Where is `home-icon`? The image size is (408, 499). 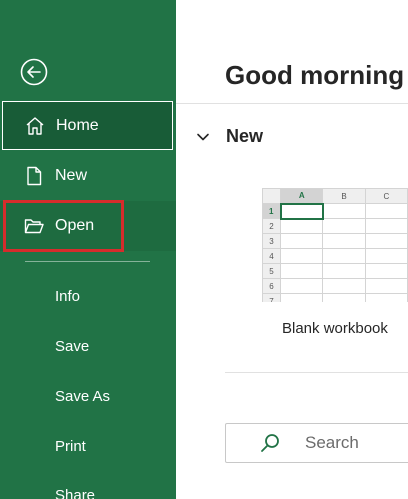 home-icon is located at coordinates (35, 126).